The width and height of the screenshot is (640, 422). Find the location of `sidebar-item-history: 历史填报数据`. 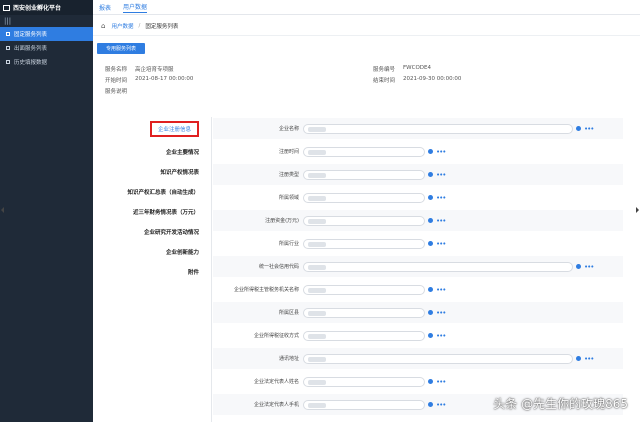

sidebar-item-history: 历史填报数据 is located at coordinates (46, 62).